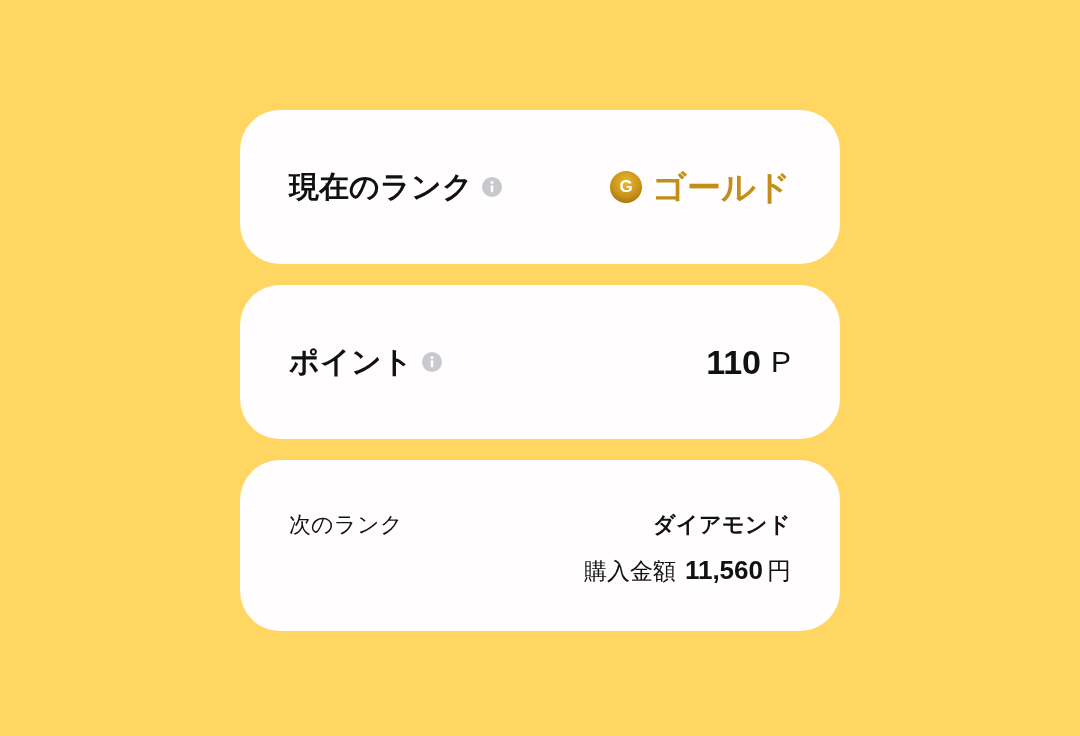 This screenshot has height=736, width=1080. I want to click on rank-label: 現在のランク, so click(381, 187).